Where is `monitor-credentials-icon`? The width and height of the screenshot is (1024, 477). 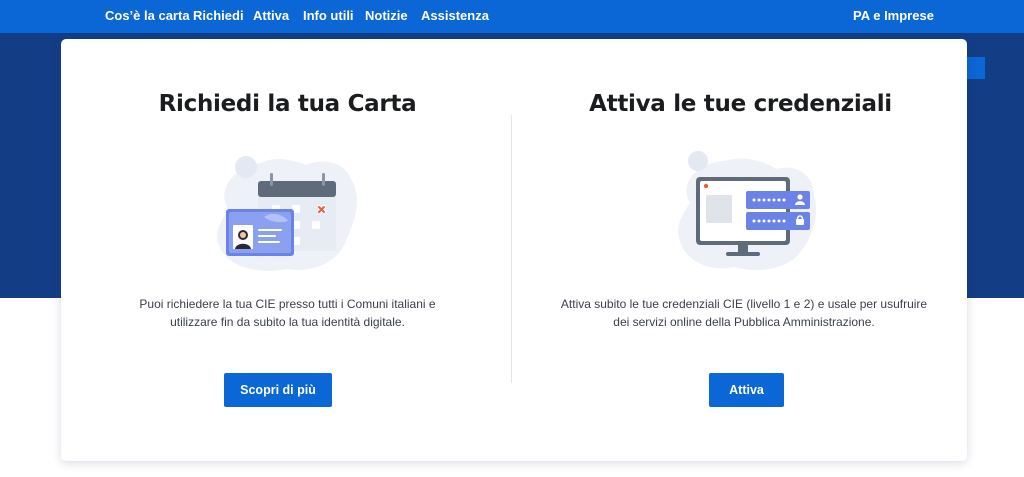
monitor-credentials-icon is located at coordinates (747, 211).